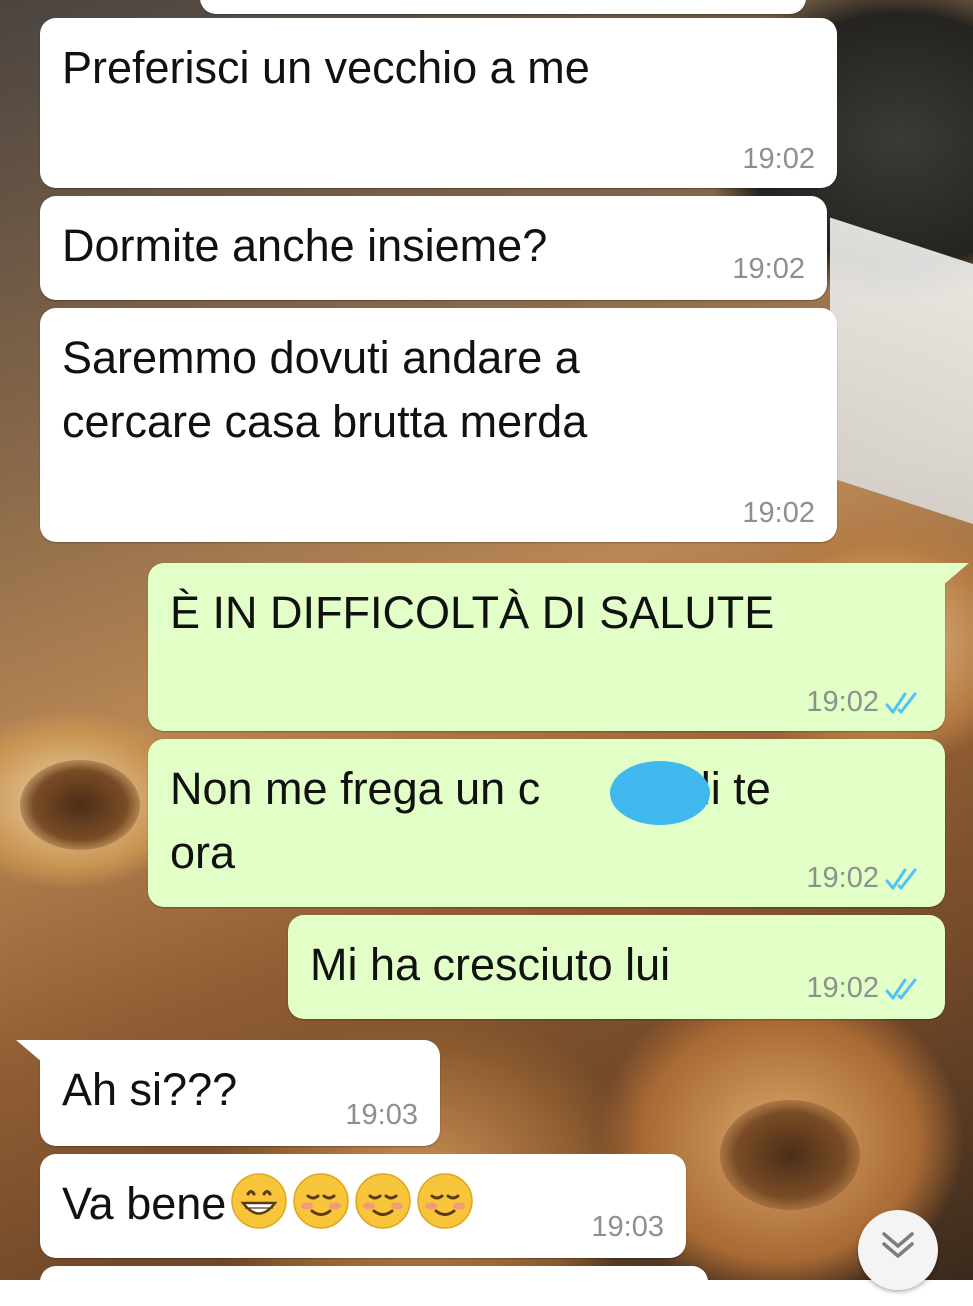 This screenshot has width=973, height=1306. What do you see at coordinates (438, 103) in the screenshot?
I see `message-incoming: Preferisci un vecchio a me 19:02` at bounding box center [438, 103].